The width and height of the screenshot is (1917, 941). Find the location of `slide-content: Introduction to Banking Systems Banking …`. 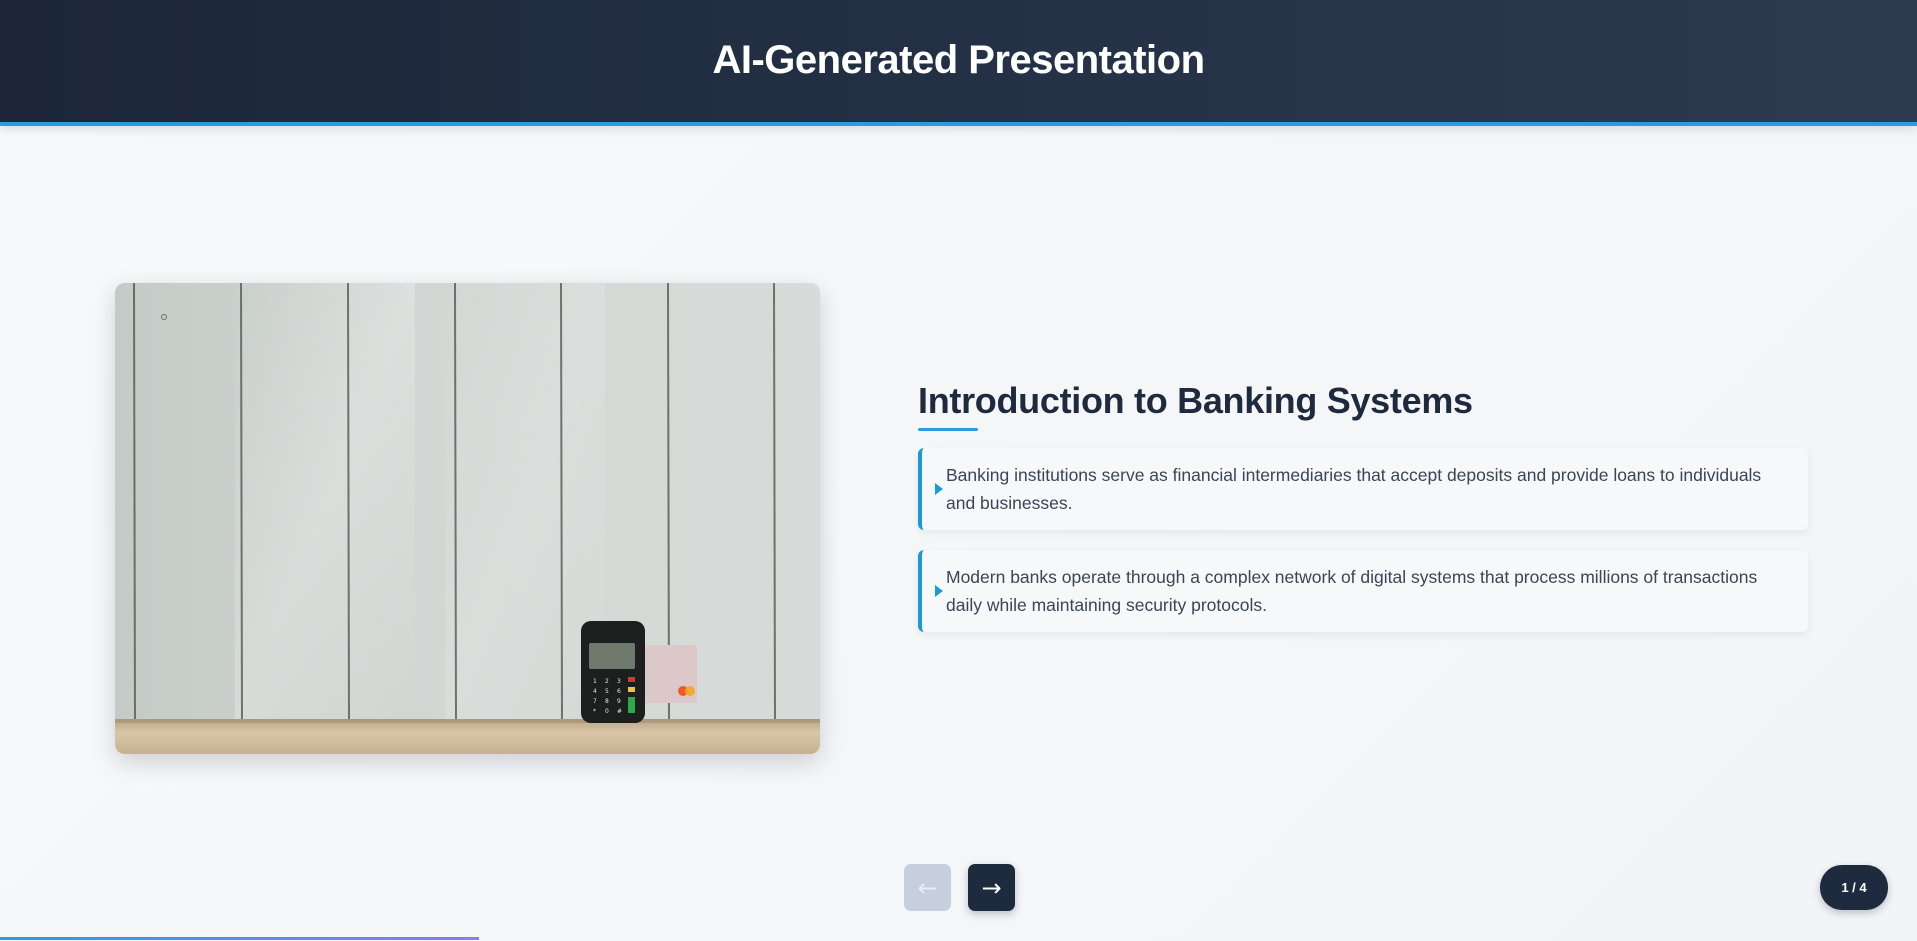

slide-content: Introduction to Banking Systems Banking … is located at coordinates (1363, 515).